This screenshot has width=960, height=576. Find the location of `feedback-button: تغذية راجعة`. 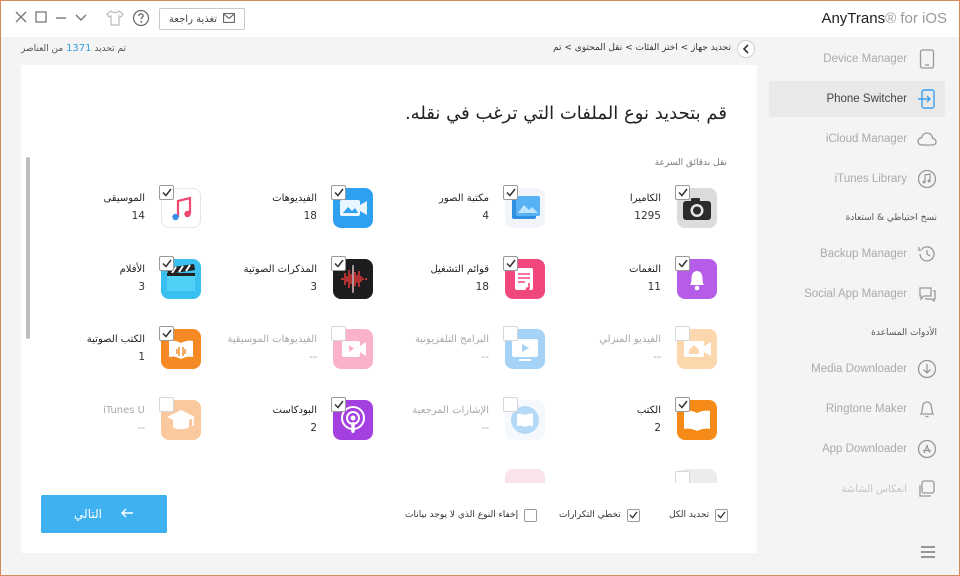

feedback-button: تغذية راجعة is located at coordinates (202, 19).